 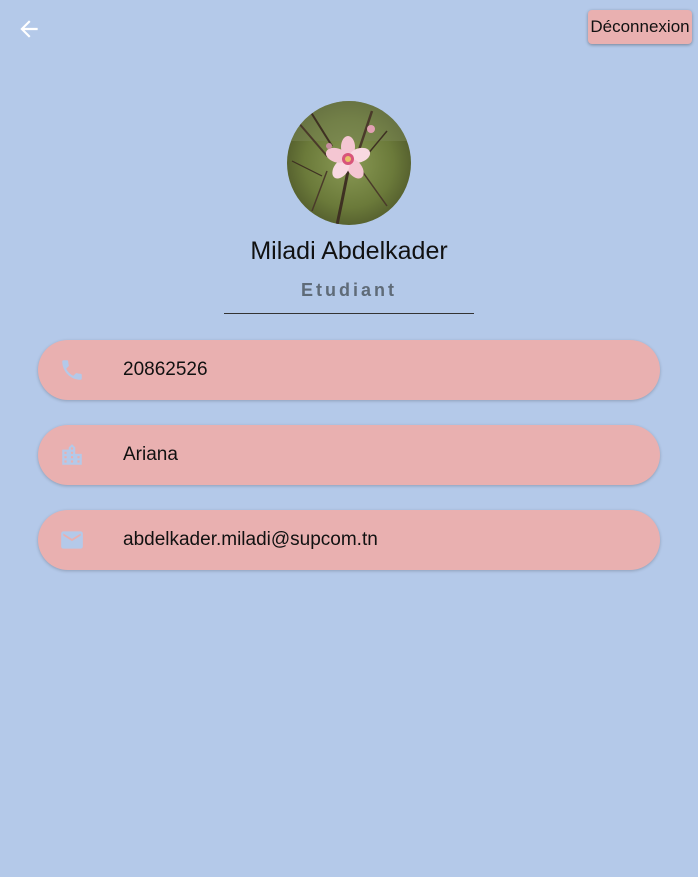 I want to click on phone-value: 20862526, so click(x=165, y=369).